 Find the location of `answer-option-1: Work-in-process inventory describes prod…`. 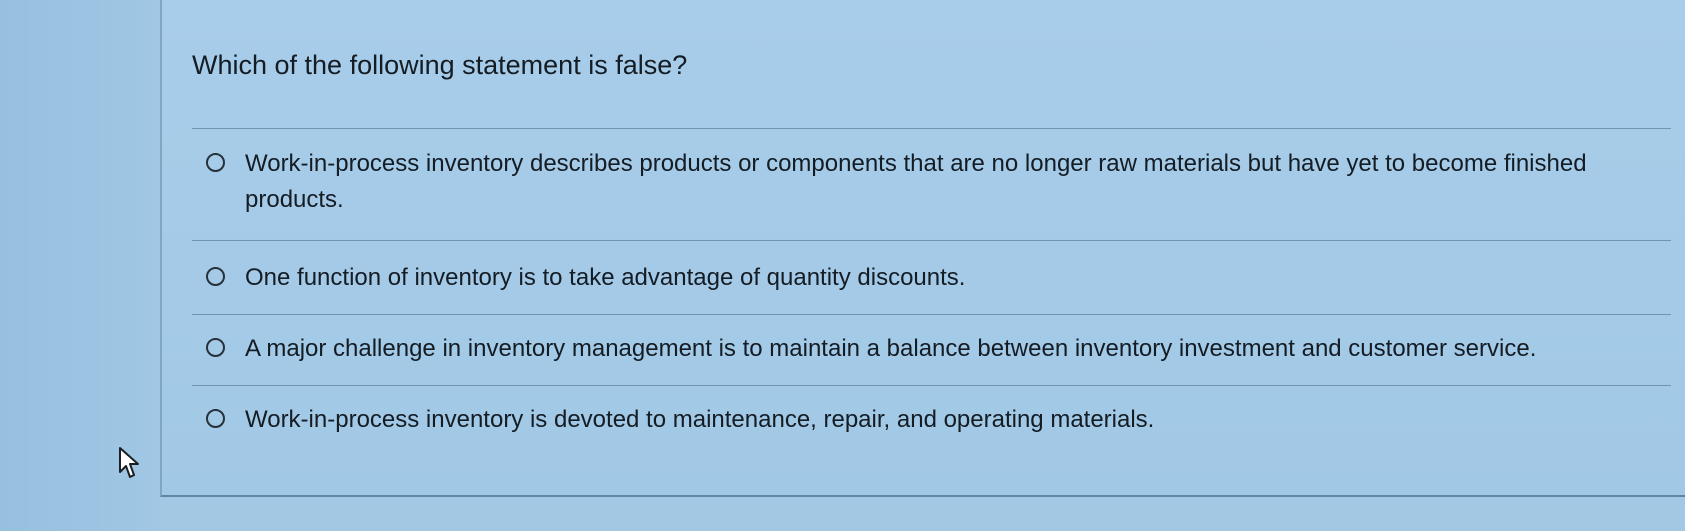

answer-option-1: Work-in-process inventory describes prod… is located at coordinates (921, 182).